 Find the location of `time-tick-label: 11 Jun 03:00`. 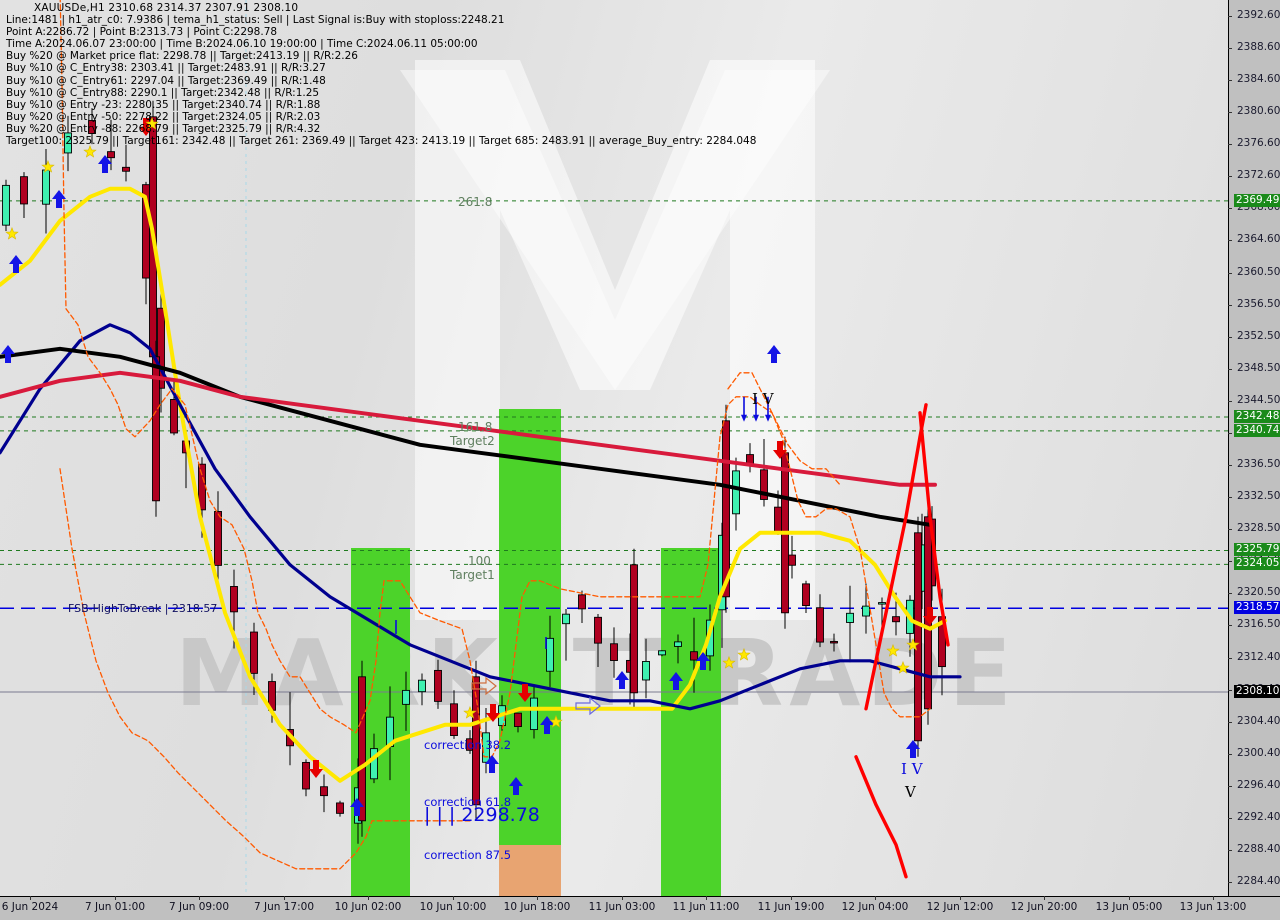

time-tick-label: 11 Jun 03:00 is located at coordinates (622, 907).